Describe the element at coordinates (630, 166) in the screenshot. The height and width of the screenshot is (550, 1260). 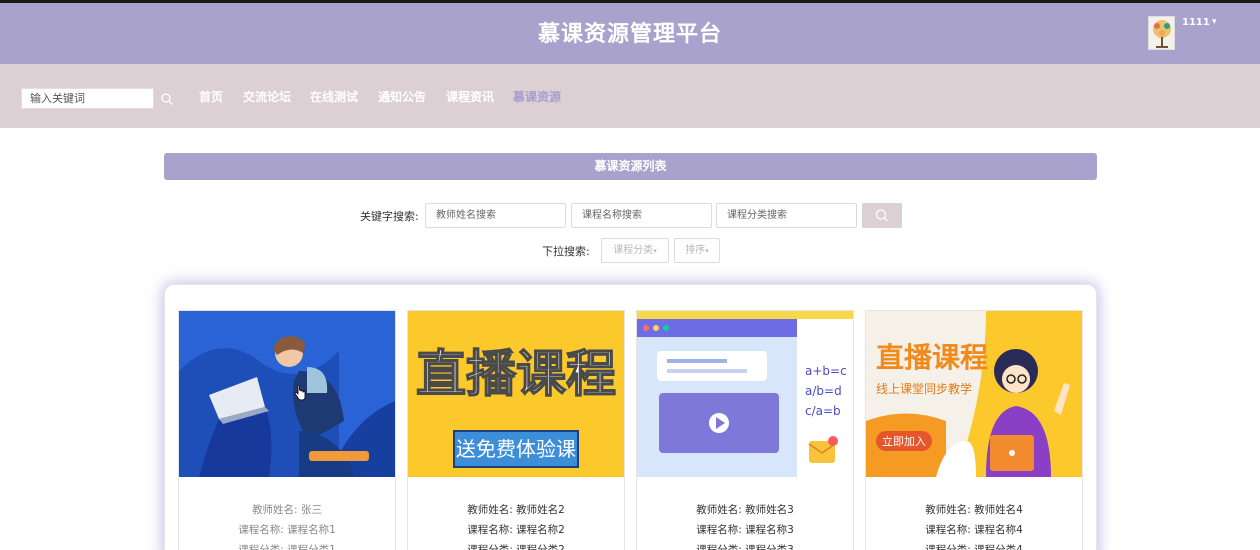
I see `page-title: 慕课资源列表` at that location.